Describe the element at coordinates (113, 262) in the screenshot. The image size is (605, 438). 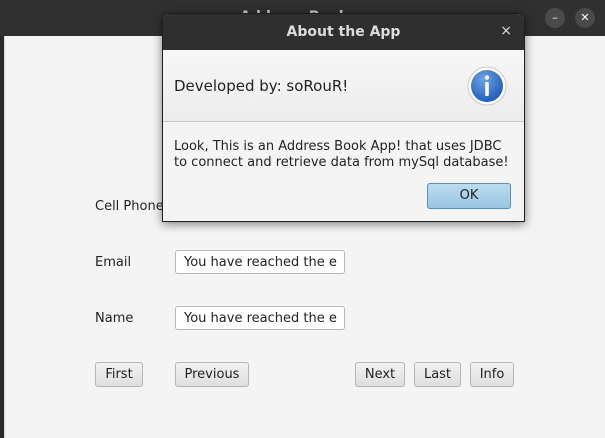
I see `email-label: Email` at that location.